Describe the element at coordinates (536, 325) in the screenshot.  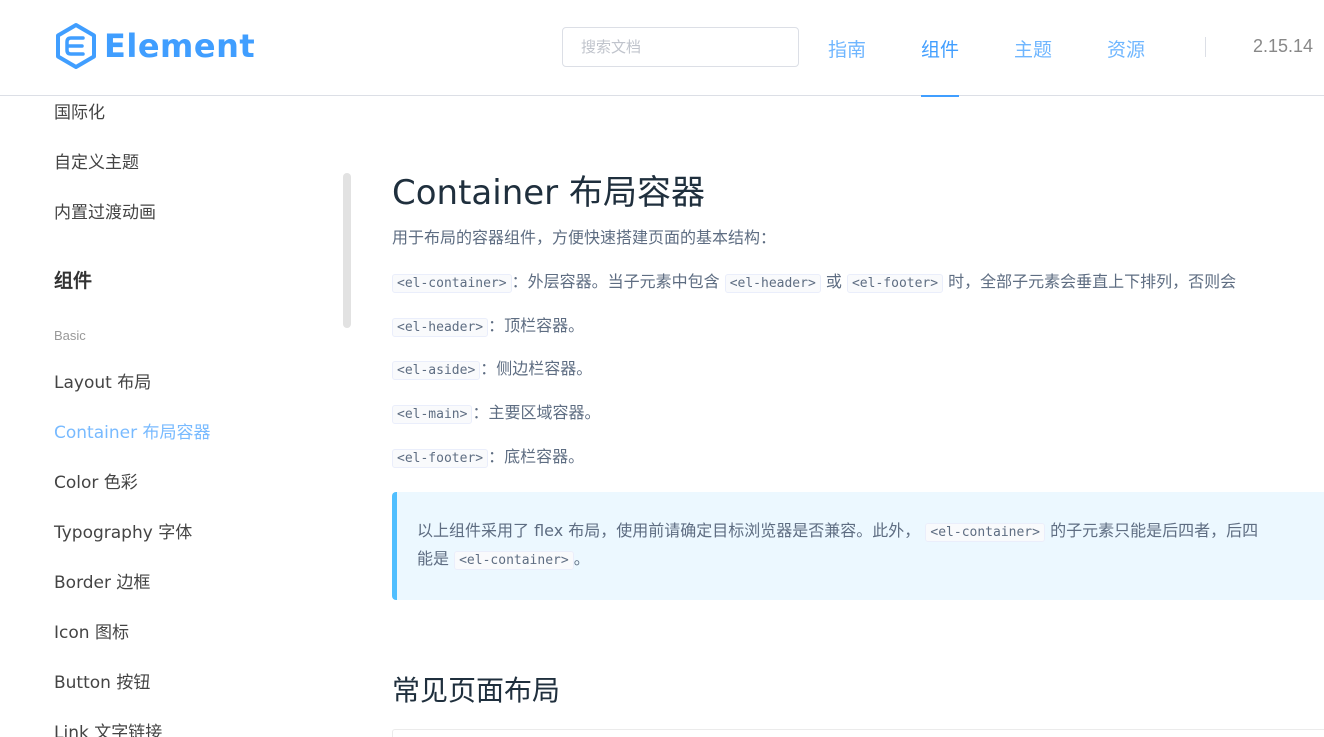
I see `desc-text: ：顶栏容器。` at that location.